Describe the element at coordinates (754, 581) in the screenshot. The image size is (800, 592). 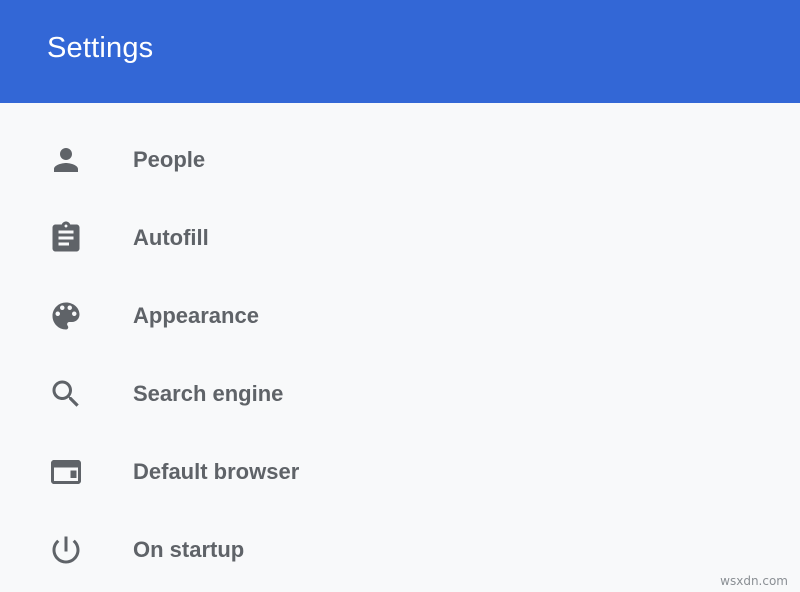
I see `watermark: wsxdn.com` at that location.